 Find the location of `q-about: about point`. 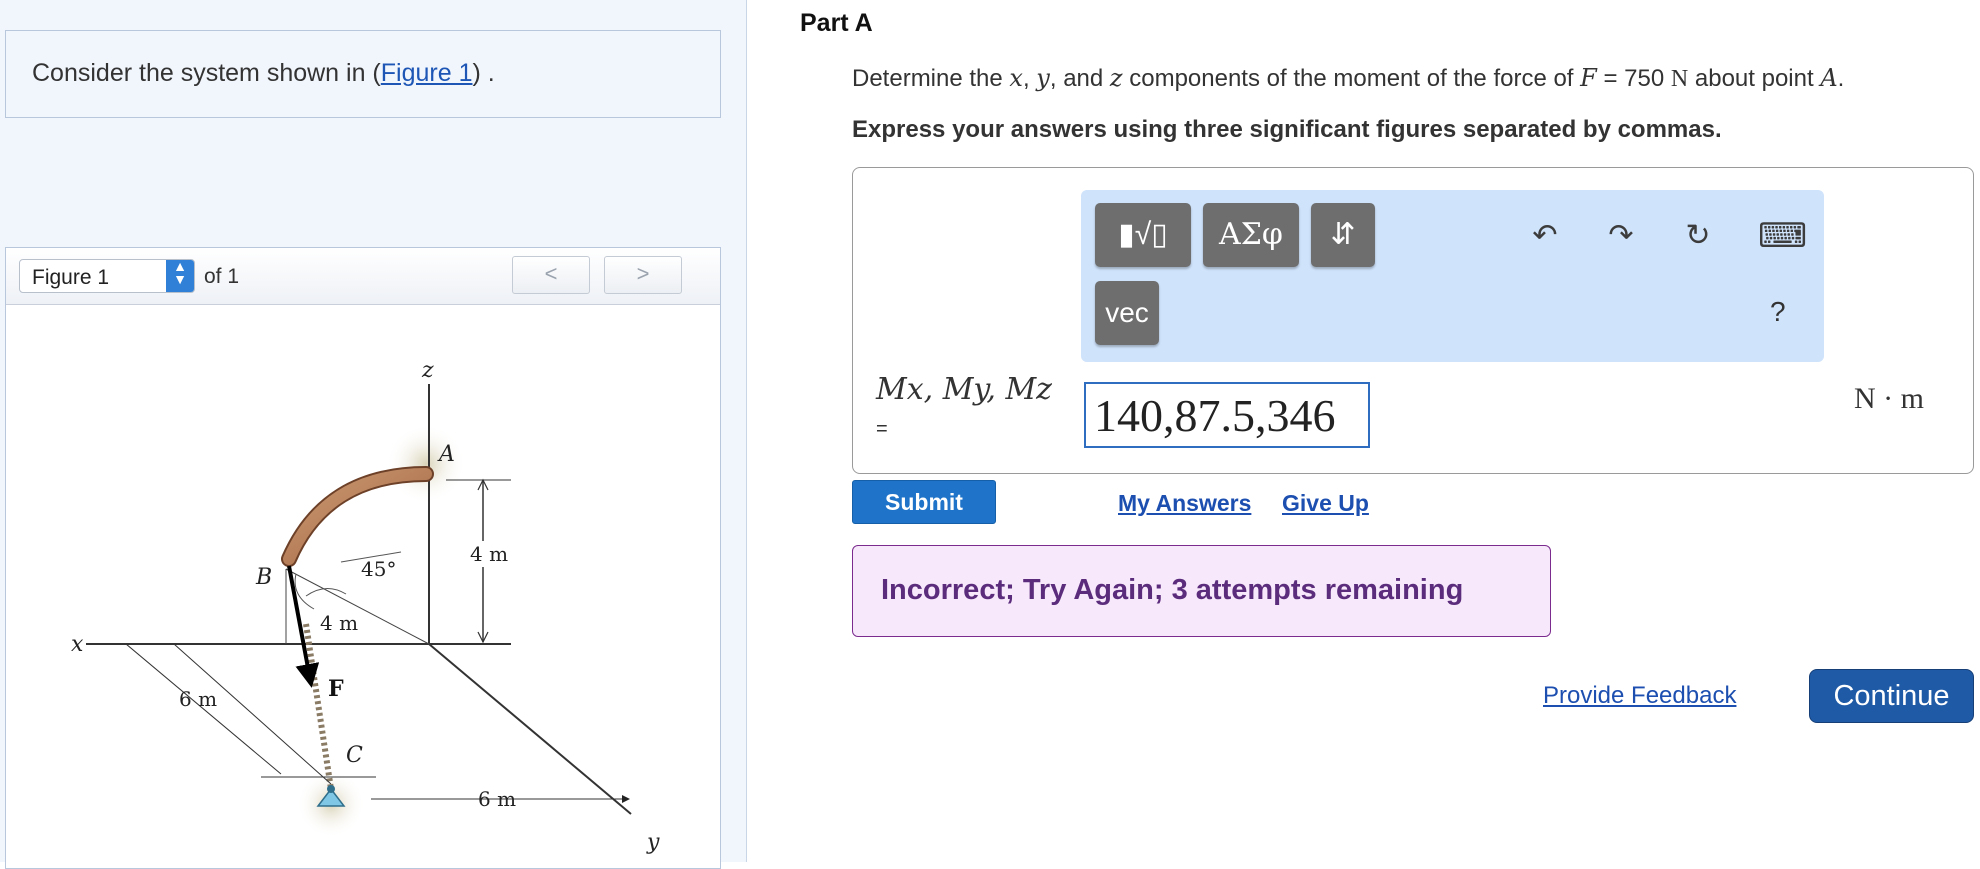

q-about: about point is located at coordinates (1754, 78).